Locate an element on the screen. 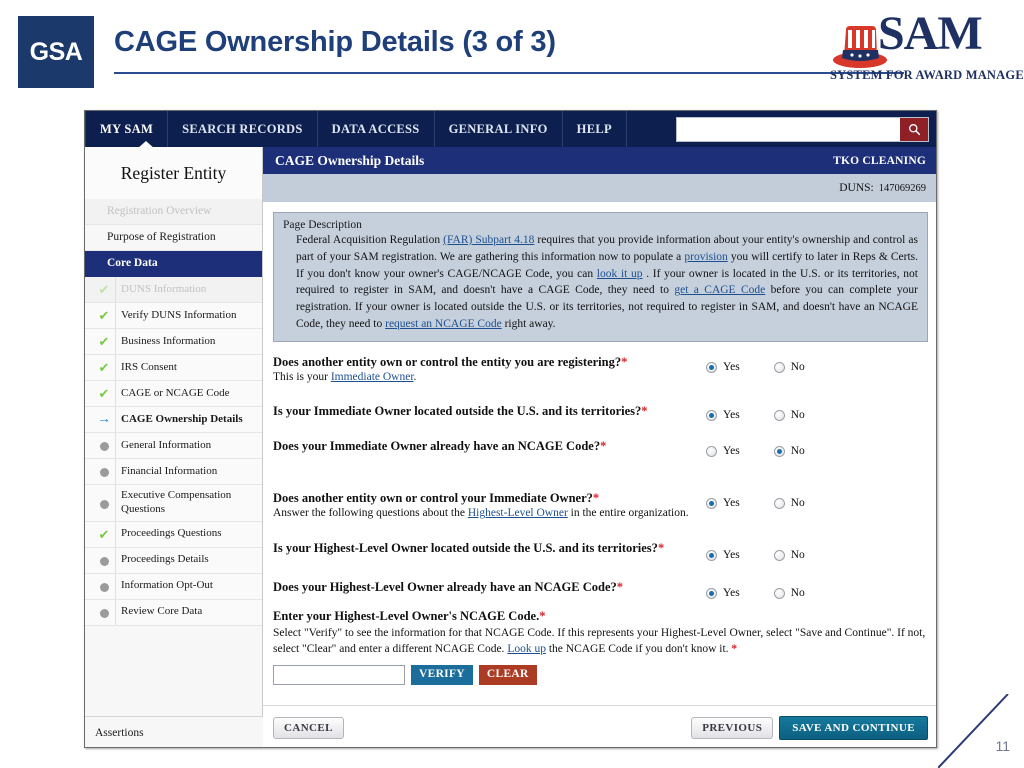 This screenshot has width=1024, height=768. radio-group-q6: Yes No is located at coordinates (755, 593).